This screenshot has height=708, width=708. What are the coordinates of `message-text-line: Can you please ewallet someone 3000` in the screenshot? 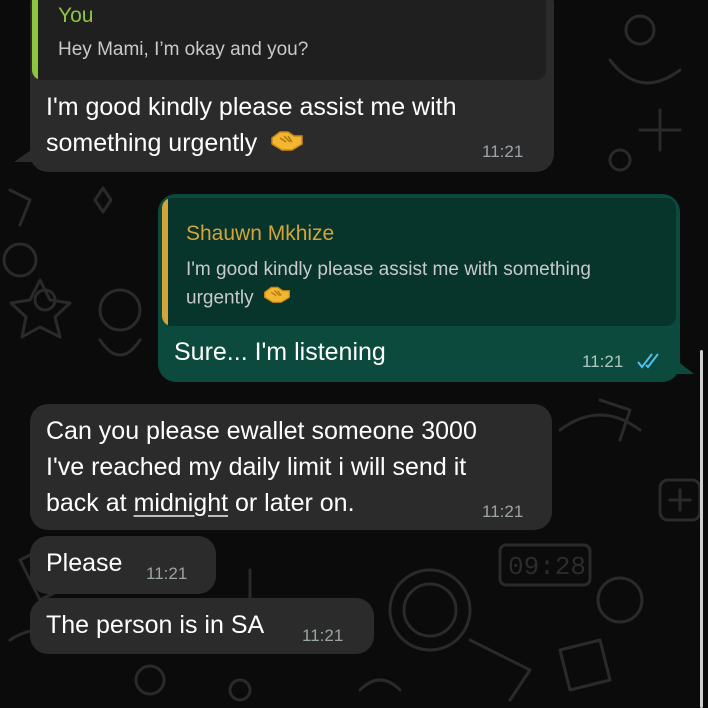 It's located at (261, 431).